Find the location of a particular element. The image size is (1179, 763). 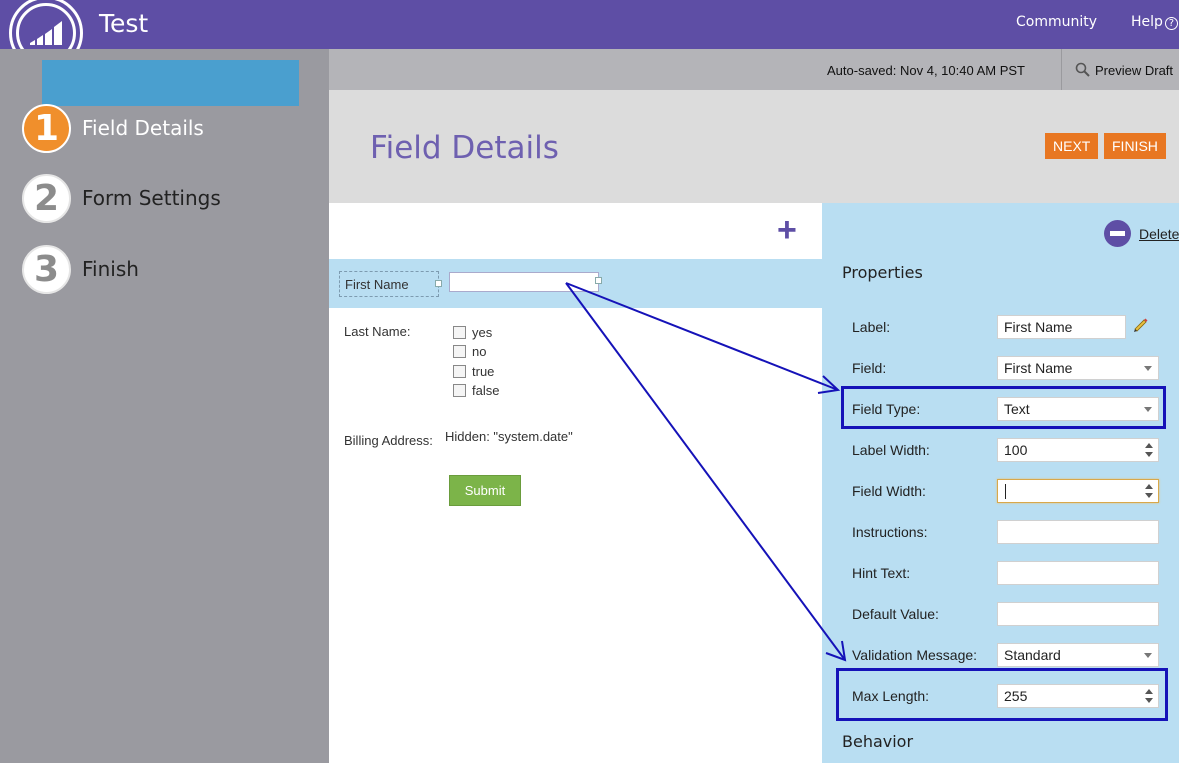

selected-field-row: First Name is located at coordinates (575, 283).